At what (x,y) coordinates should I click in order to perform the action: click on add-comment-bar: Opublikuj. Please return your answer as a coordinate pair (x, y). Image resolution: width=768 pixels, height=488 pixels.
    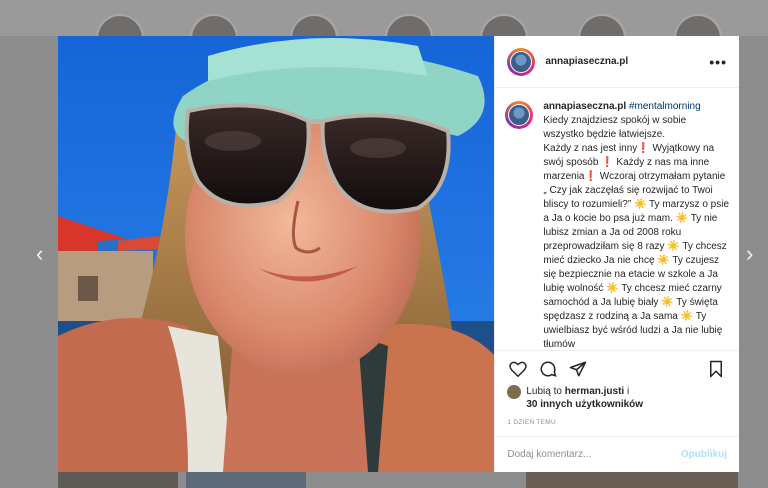
    Looking at the image, I should click on (617, 454).